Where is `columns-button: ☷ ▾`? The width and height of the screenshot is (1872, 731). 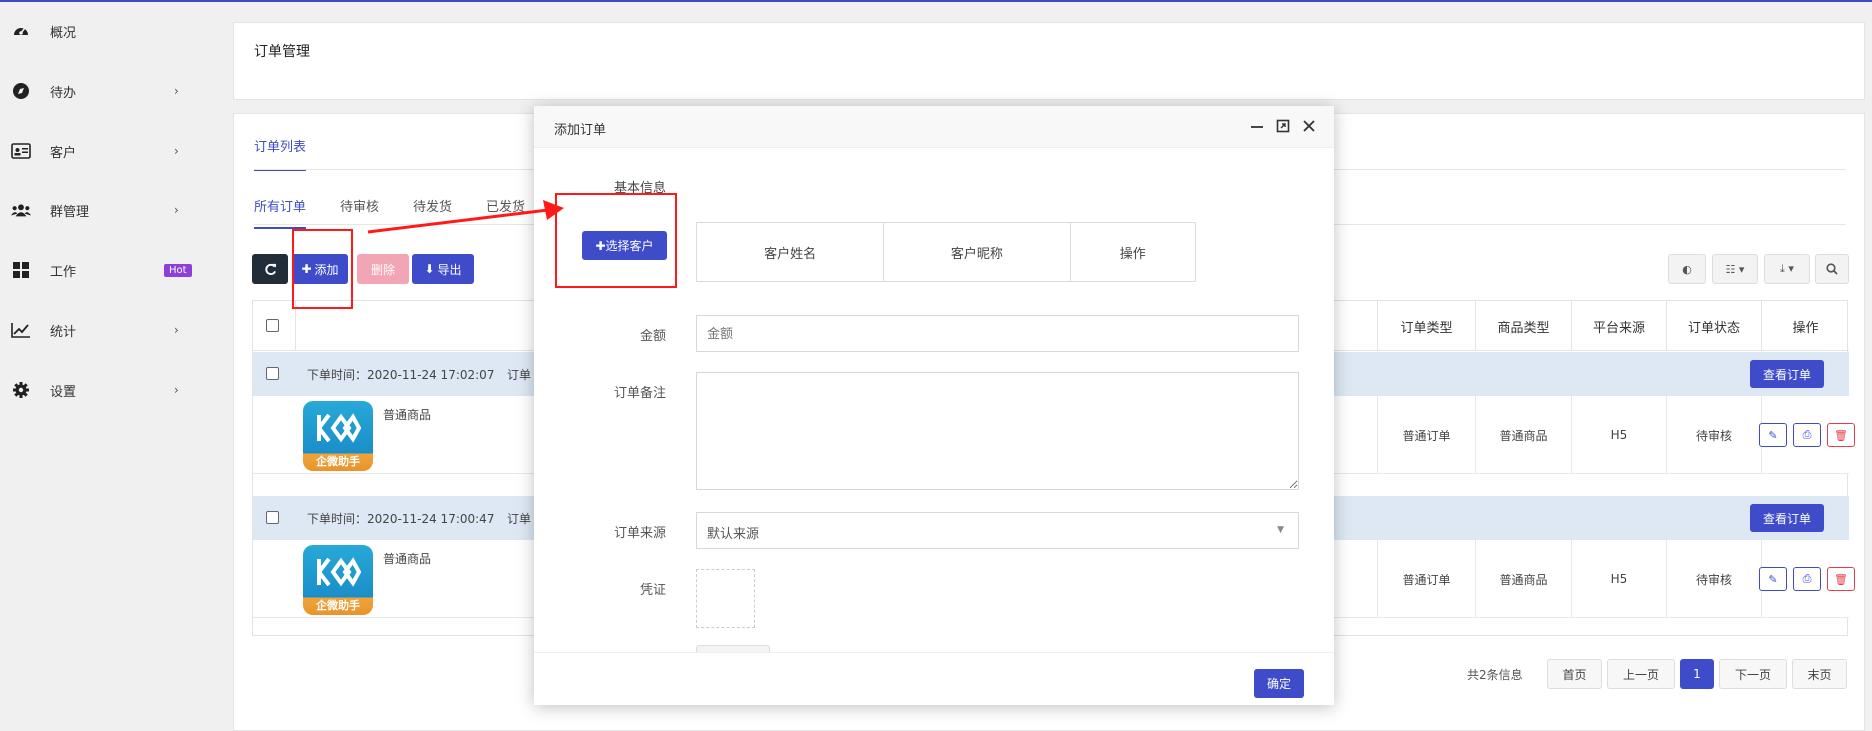 columns-button: ☷ ▾ is located at coordinates (1735, 269).